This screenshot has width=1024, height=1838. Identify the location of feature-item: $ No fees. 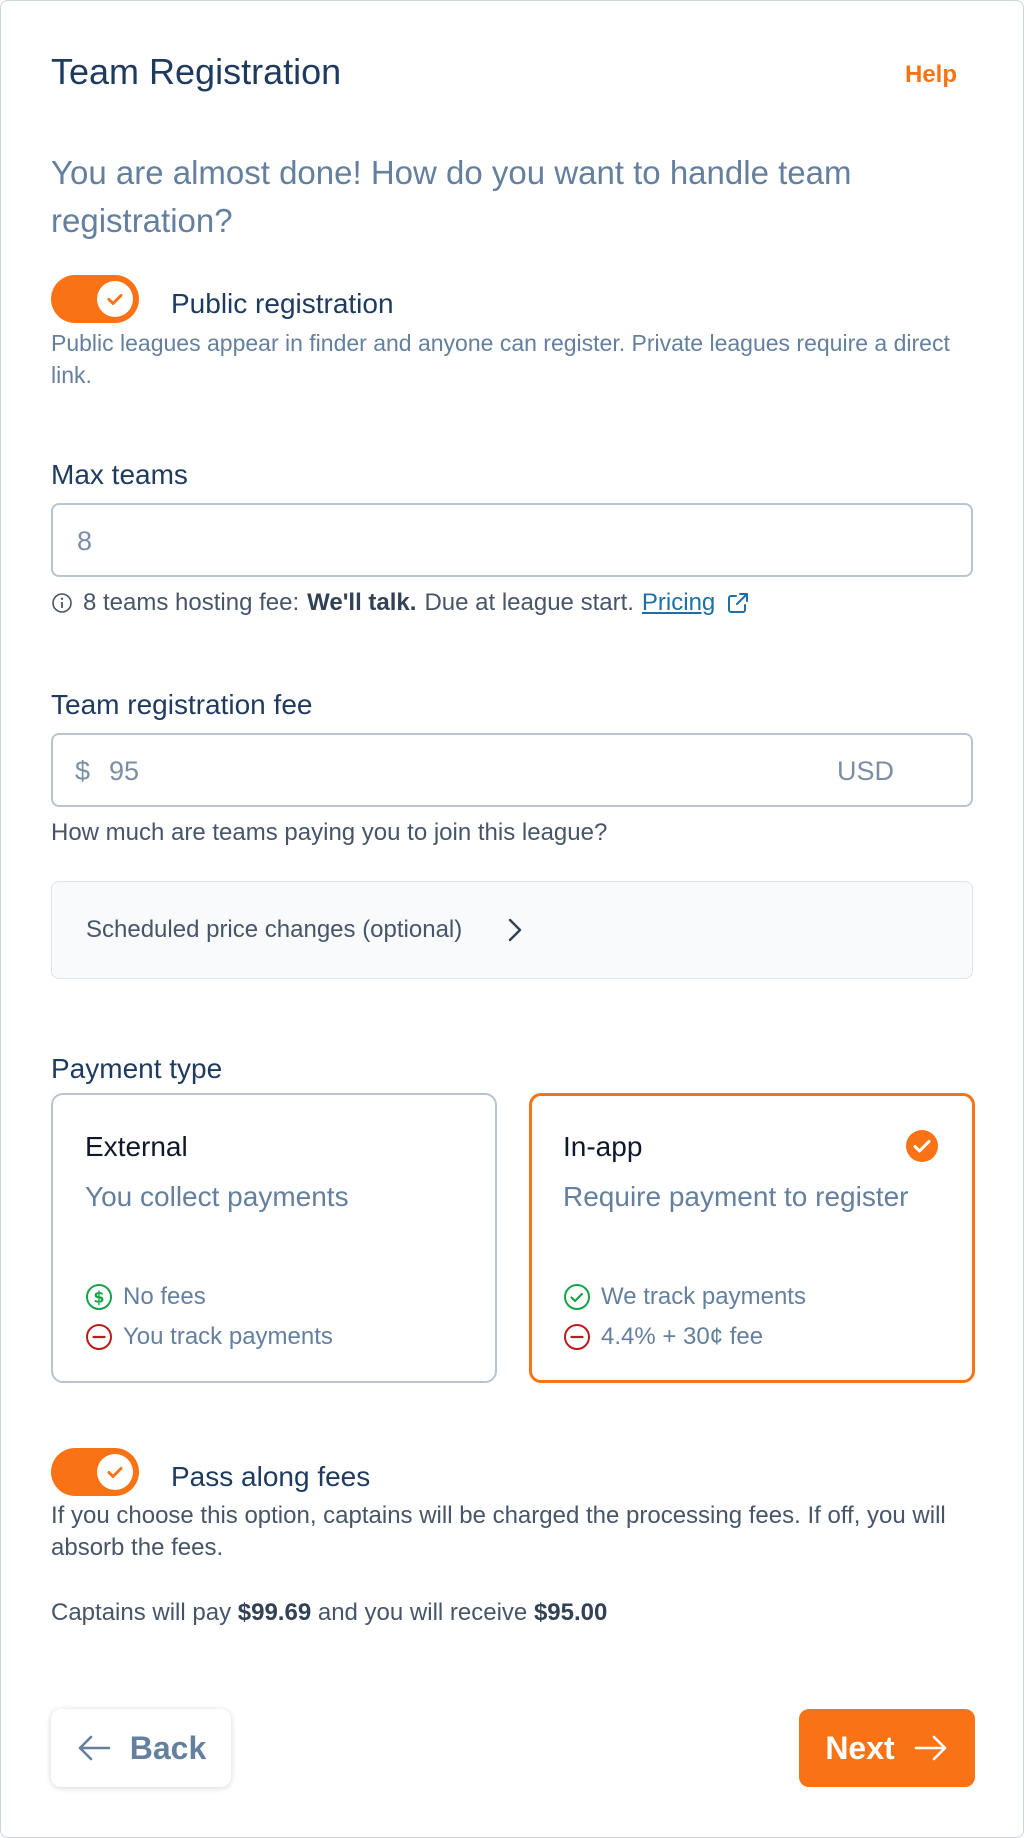
(145, 1297).